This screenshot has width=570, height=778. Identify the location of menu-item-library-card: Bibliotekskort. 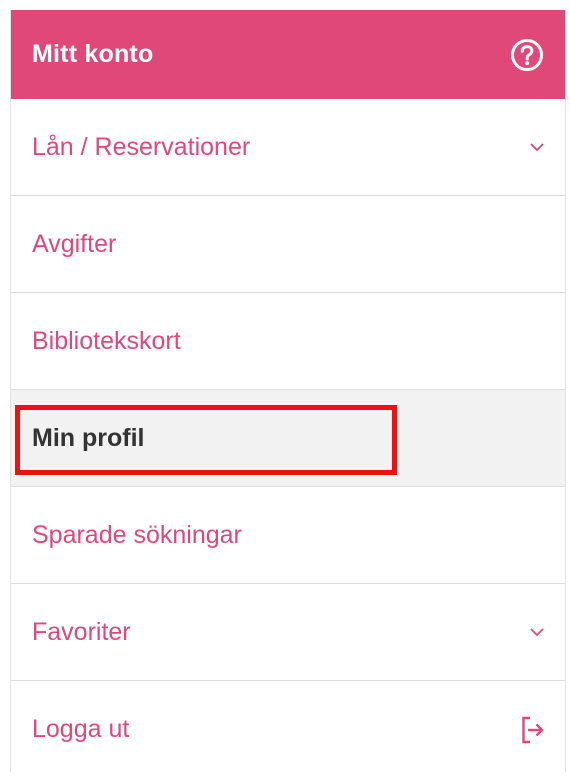
(288, 341).